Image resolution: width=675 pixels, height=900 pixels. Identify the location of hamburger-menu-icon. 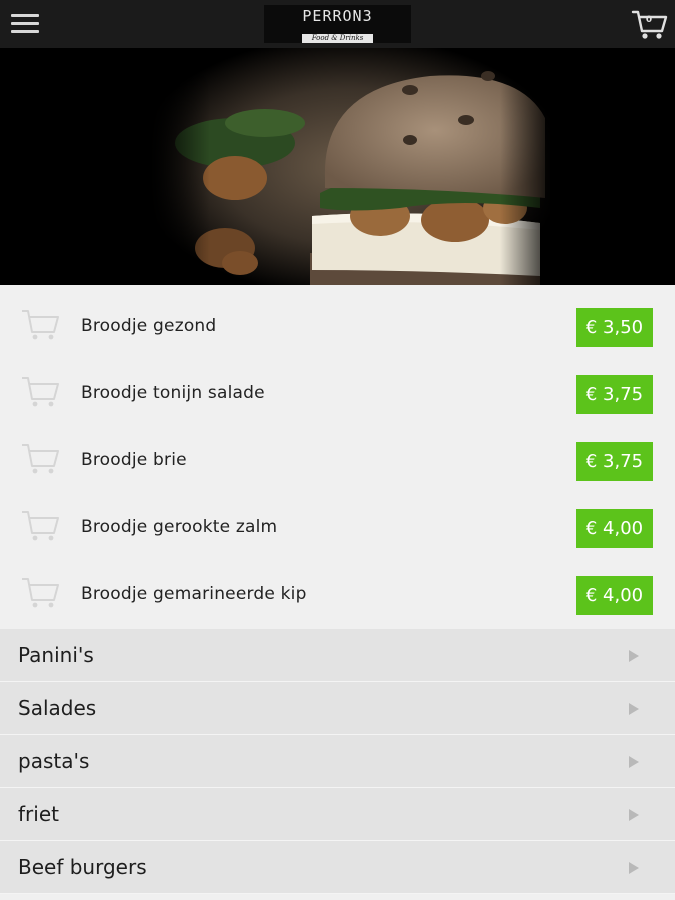
(25, 24).